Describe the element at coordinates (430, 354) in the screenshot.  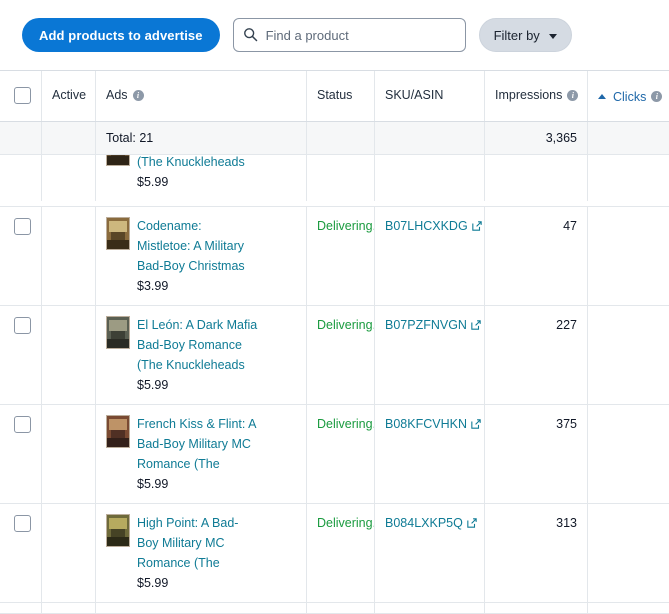
I see `row-sku-cell: B07PZFNVGN` at that location.